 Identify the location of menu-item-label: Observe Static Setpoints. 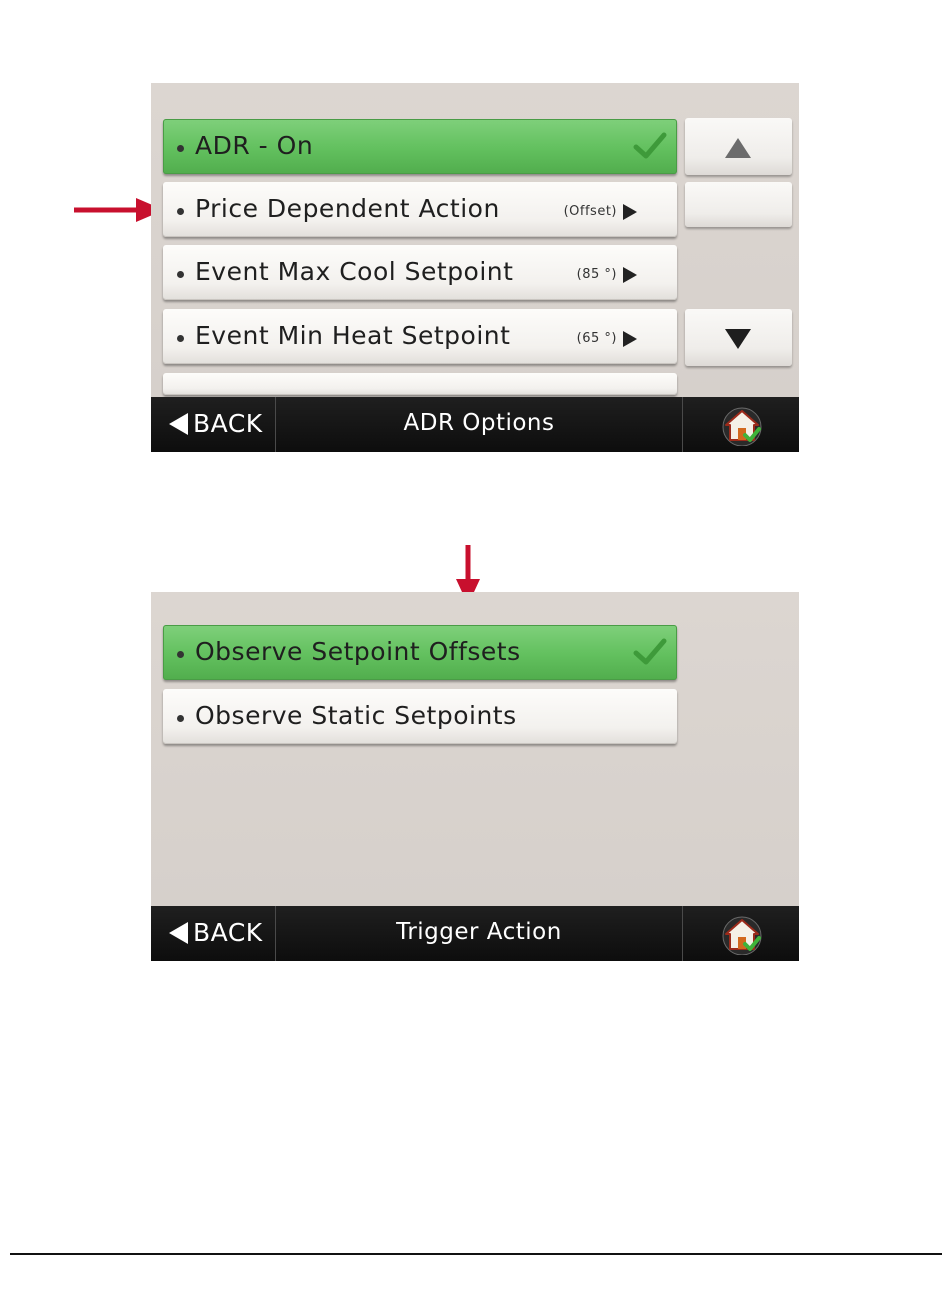
(356, 715).